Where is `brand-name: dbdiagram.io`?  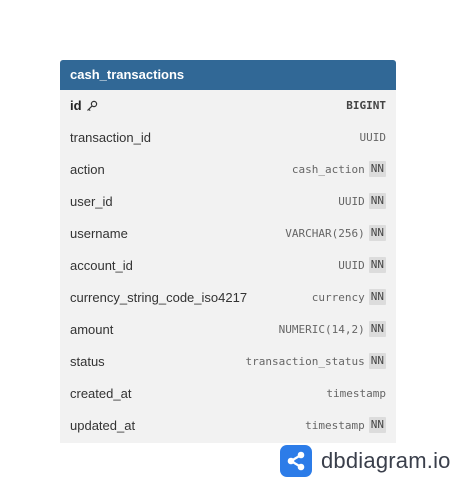 brand-name: dbdiagram.io is located at coordinates (386, 460).